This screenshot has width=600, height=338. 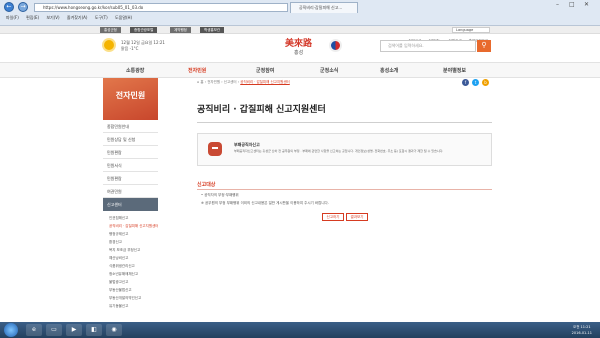 I want to click on sub-item: 청소년유해매체신고, so click(x=130, y=274).